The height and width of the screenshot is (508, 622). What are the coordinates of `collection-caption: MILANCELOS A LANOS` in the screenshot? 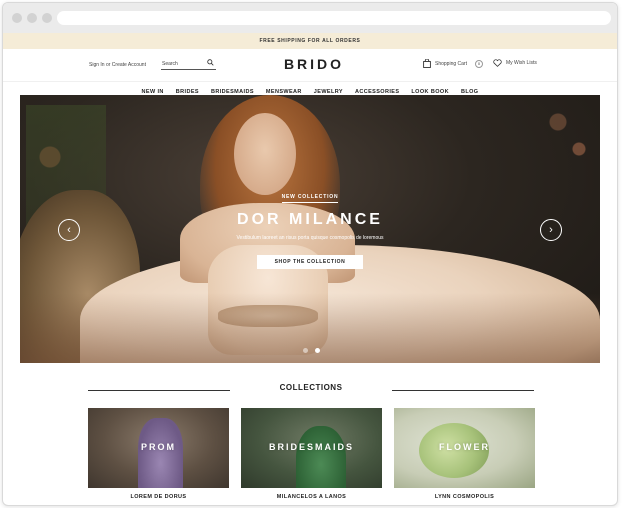 It's located at (311, 497).